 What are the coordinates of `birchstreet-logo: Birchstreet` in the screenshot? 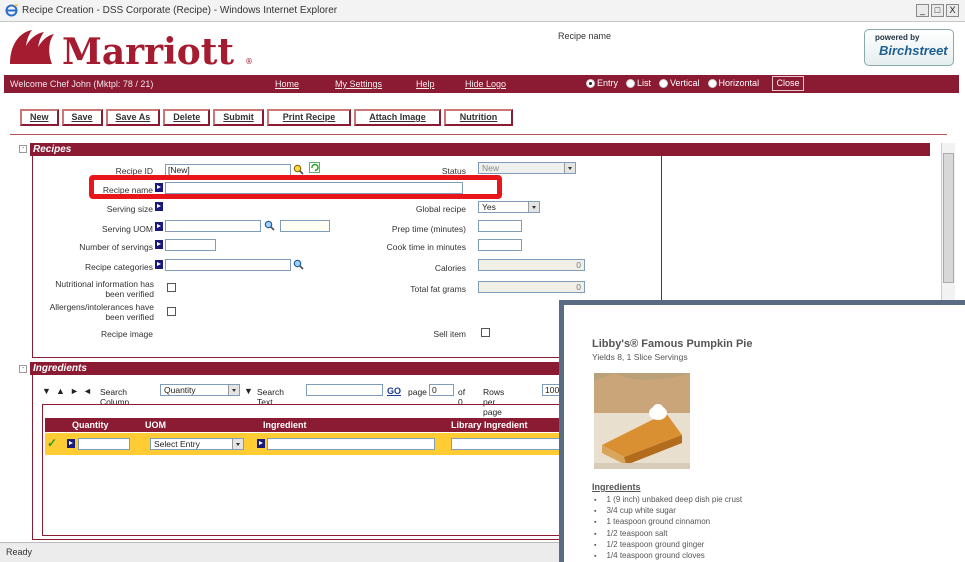 It's located at (913, 50).